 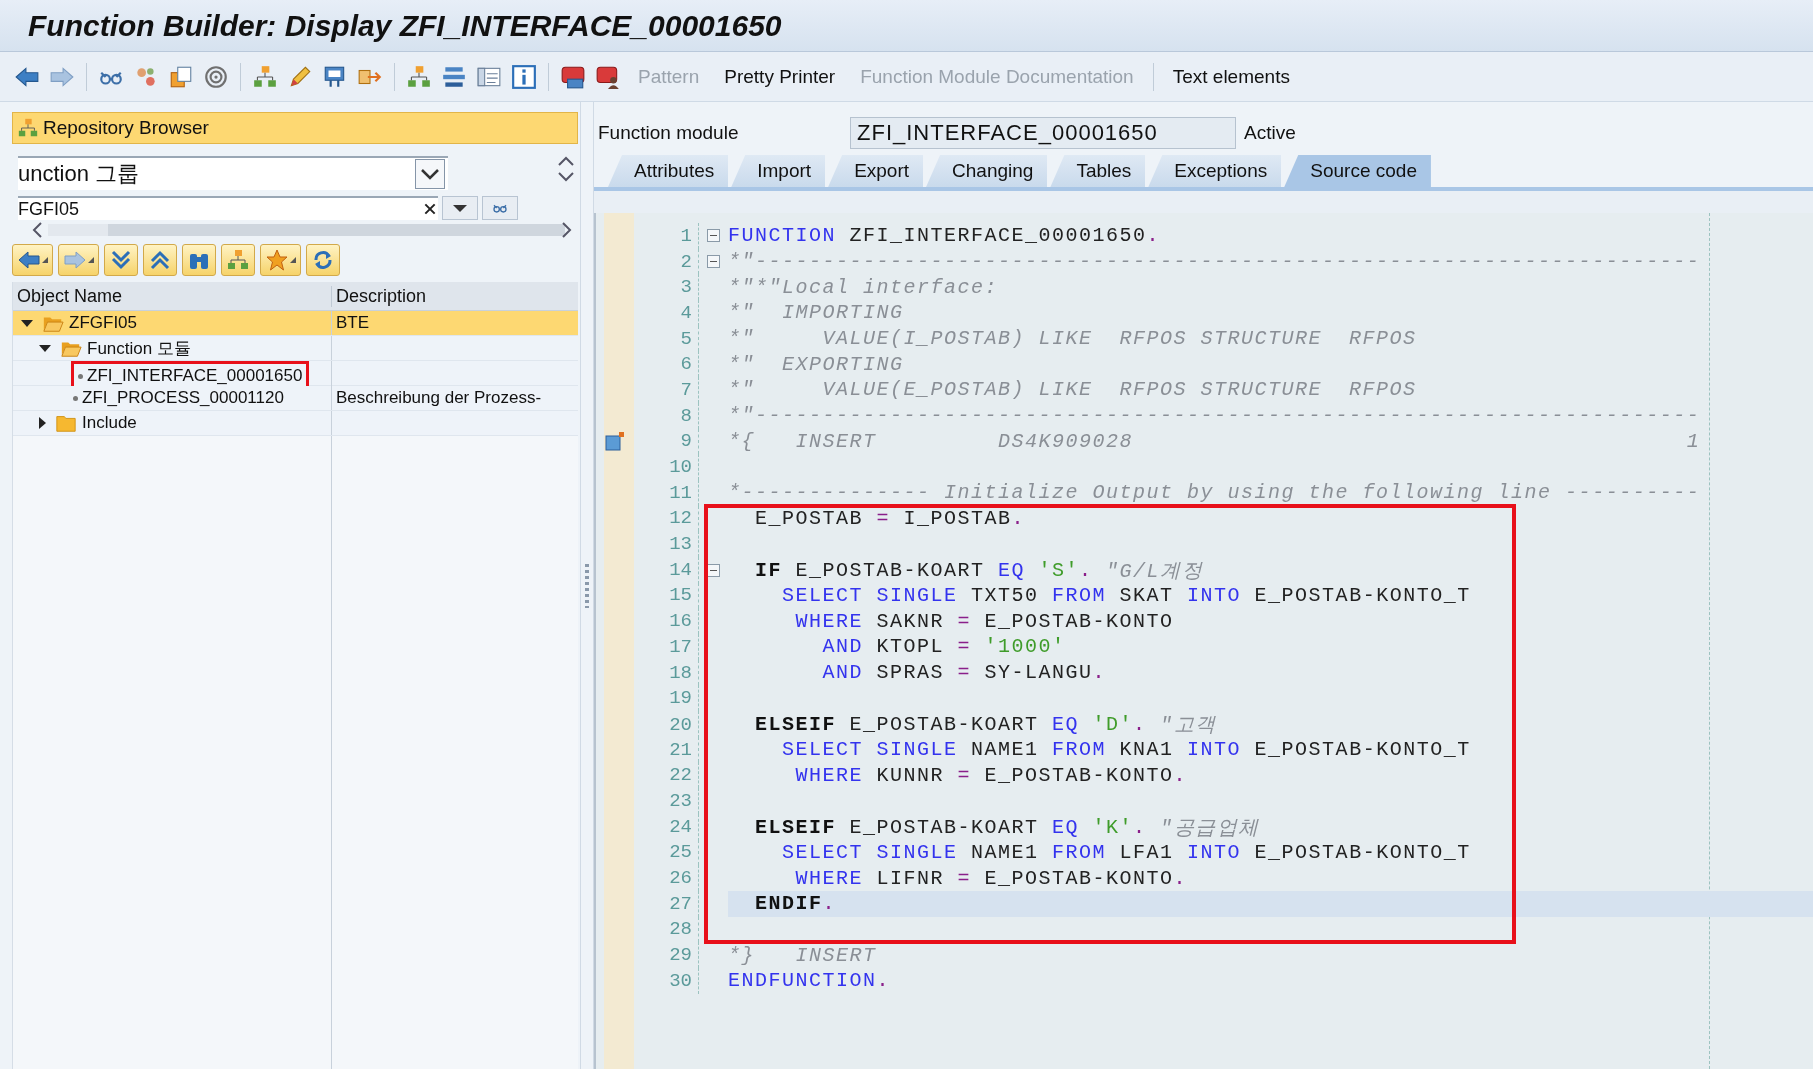 What do you see at coordinates (680, 646) in the screenshot?
I see `line-number: 17` at bounding box center [680, 646].